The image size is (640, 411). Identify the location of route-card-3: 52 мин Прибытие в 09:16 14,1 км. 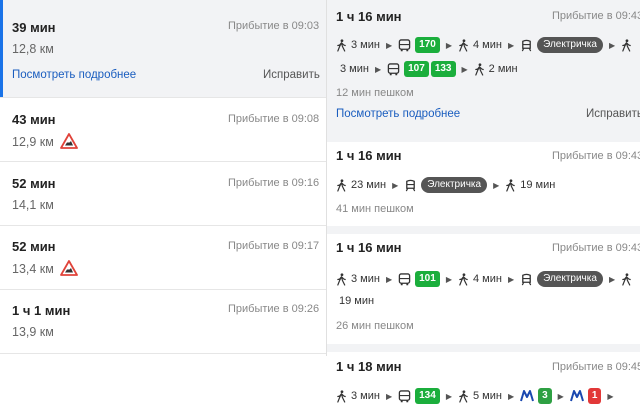
(163, 194).